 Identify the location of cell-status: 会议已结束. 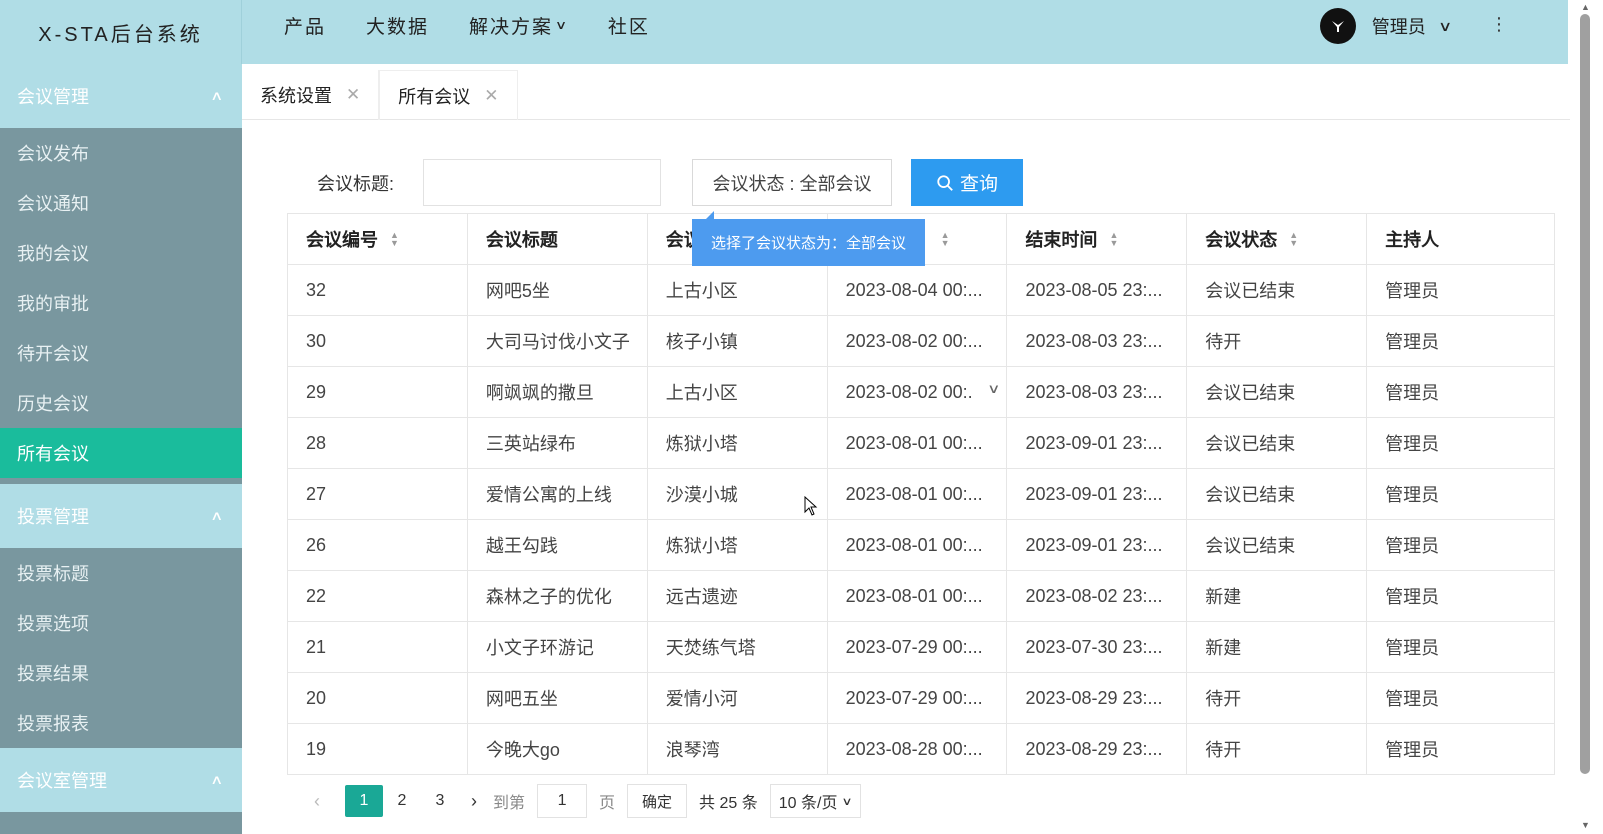
(1277, 392).